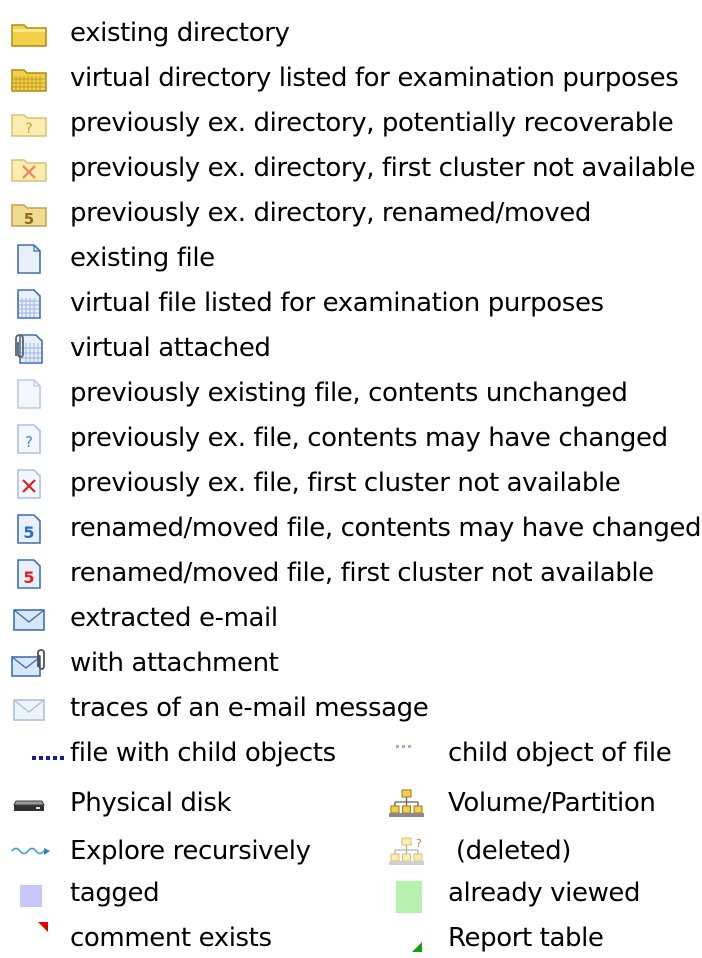 The width and height of the screenshot is (702, 958). Describe the element at coordinates (406, 896) in the screenshot. I see `viewed-swatch-icon` at that location.